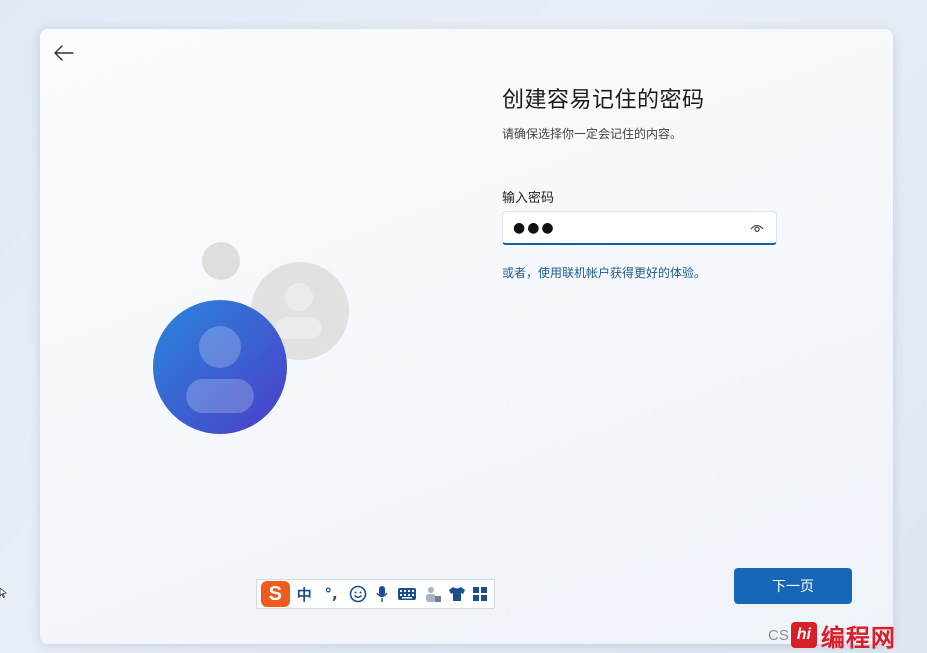  I want to click on ime-punctuation-button: °,, so click(331, 594).